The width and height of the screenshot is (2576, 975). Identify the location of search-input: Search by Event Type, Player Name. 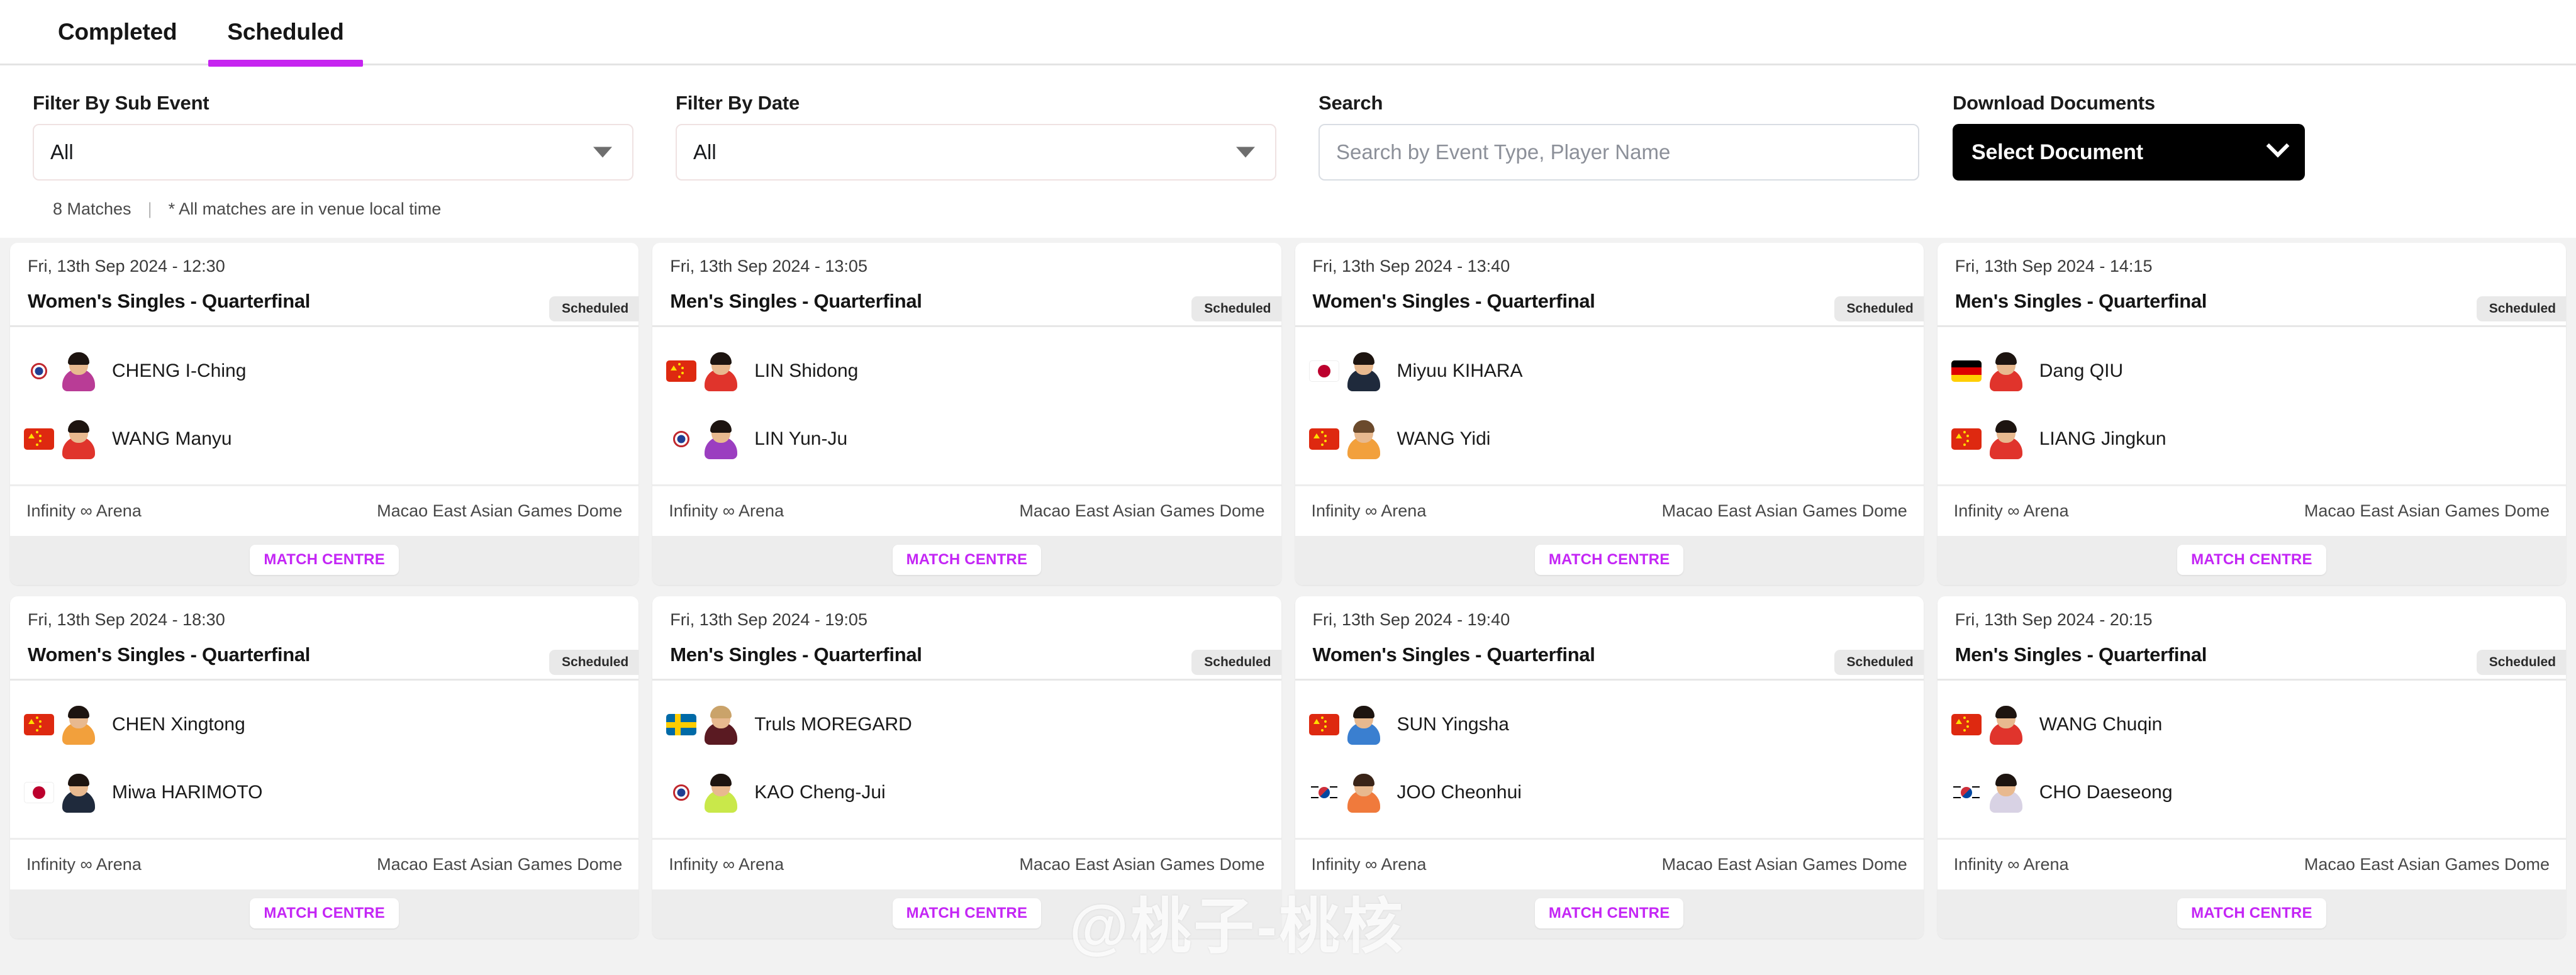
(1619, 152).